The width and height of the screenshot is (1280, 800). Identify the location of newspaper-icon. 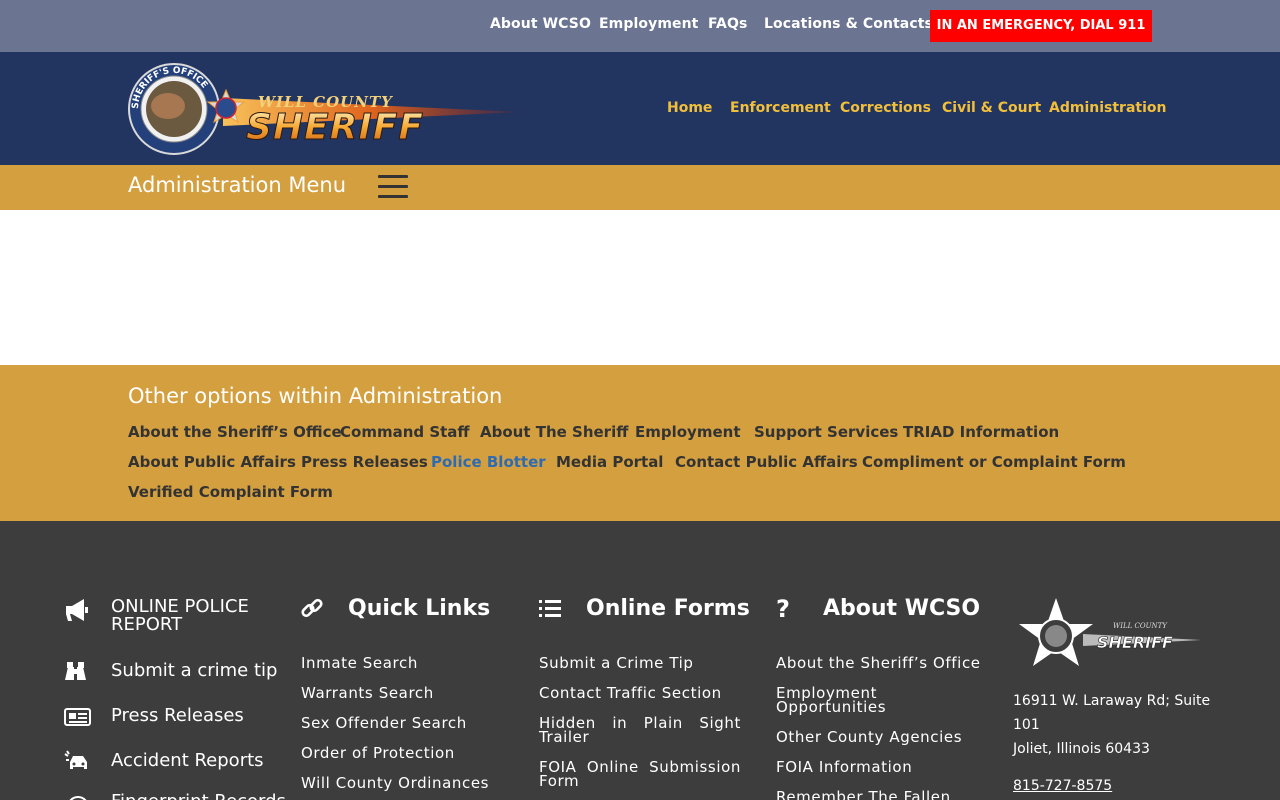
(77, 717).